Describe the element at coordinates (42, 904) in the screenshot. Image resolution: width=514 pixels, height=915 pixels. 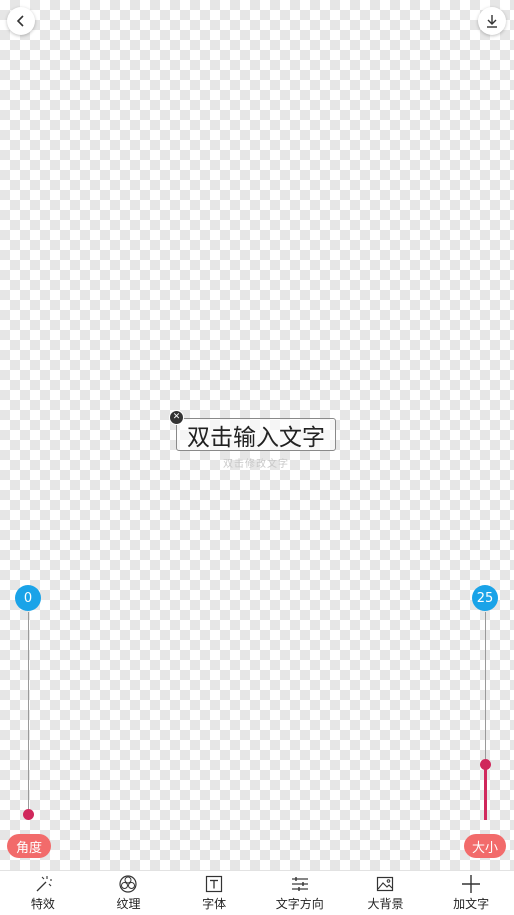
I see `tool-effects-label: 特效` at that location.